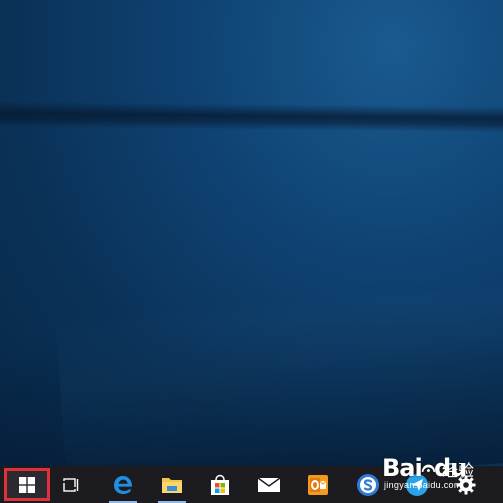 This screenshot has height=503, width=503. I want to click on file-explorer-button, so click(172, 484).